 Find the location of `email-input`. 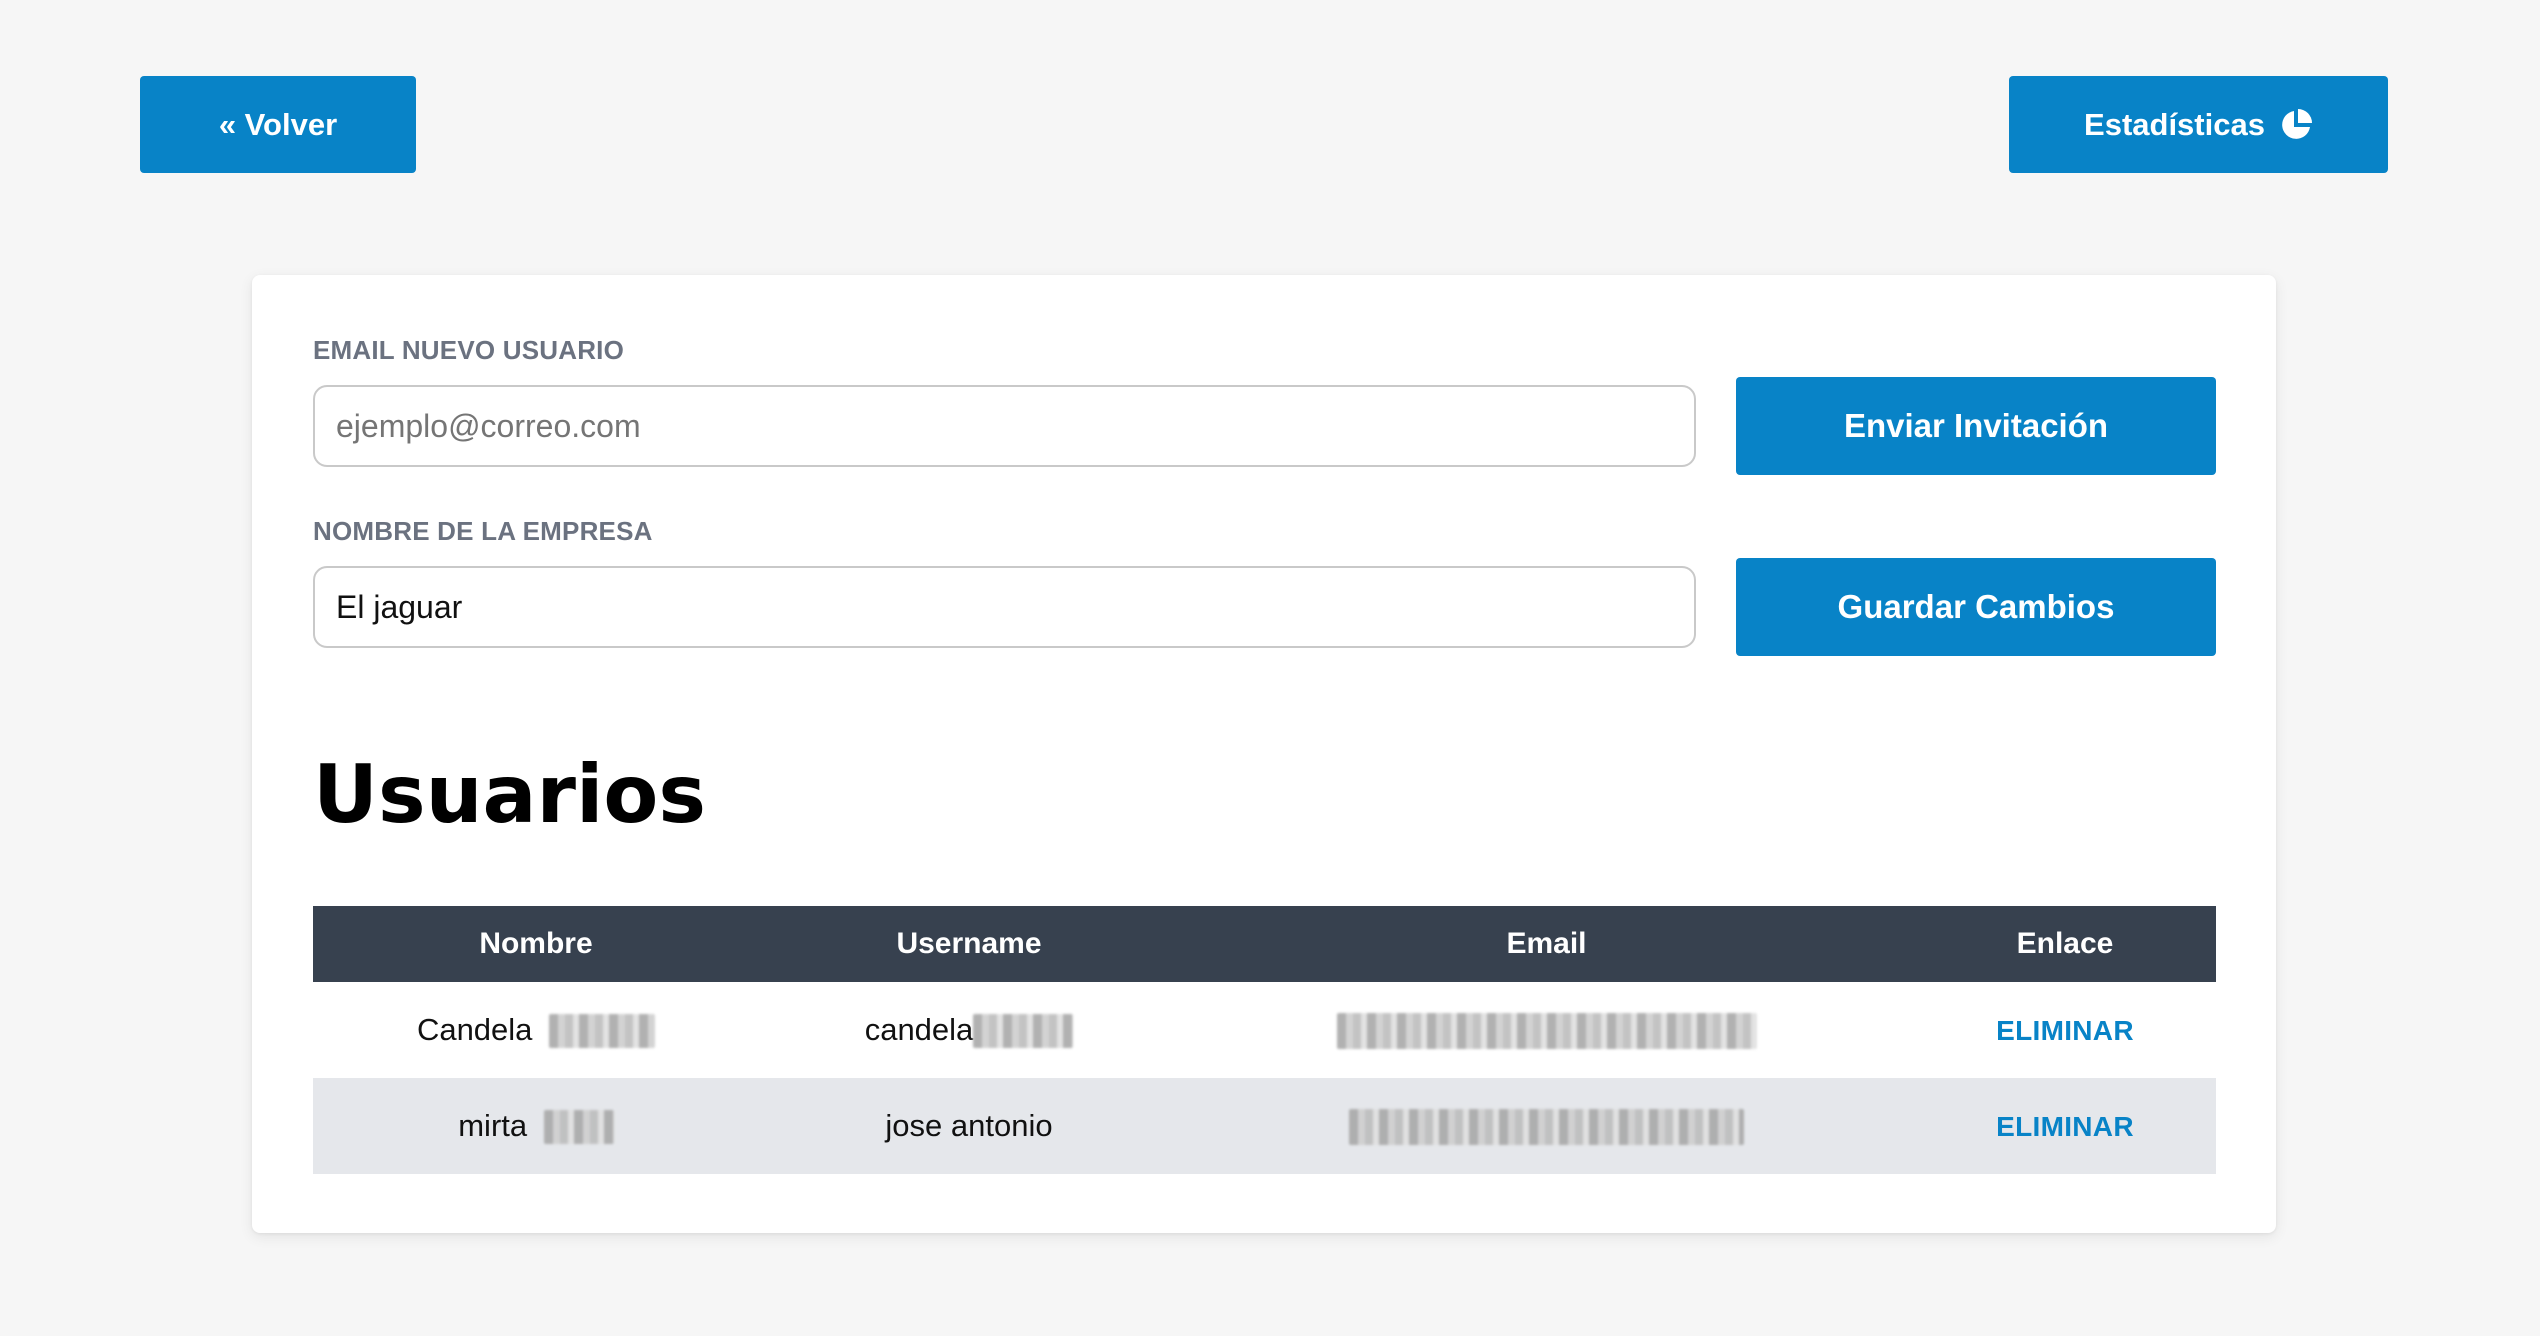

email-input is located at coordinates (1004, 426).